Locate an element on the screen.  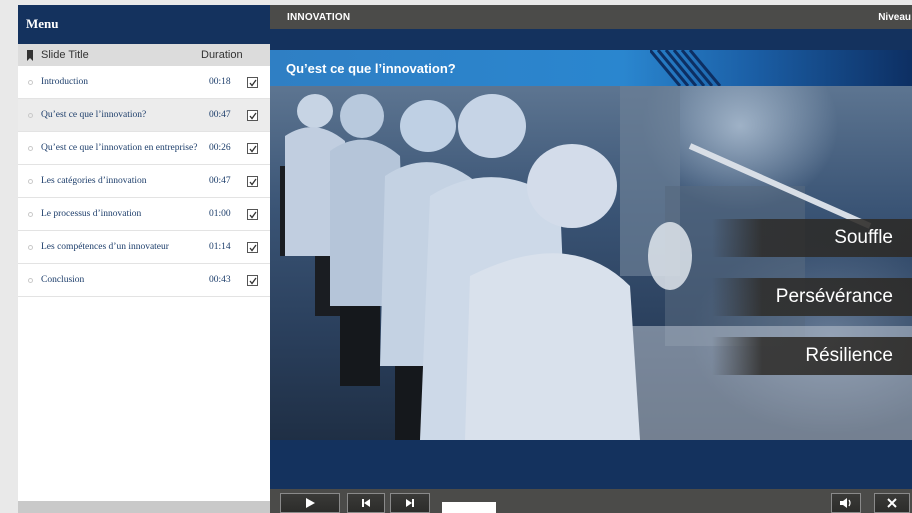
column-duration: Duration is located at coordinates (222, 55).